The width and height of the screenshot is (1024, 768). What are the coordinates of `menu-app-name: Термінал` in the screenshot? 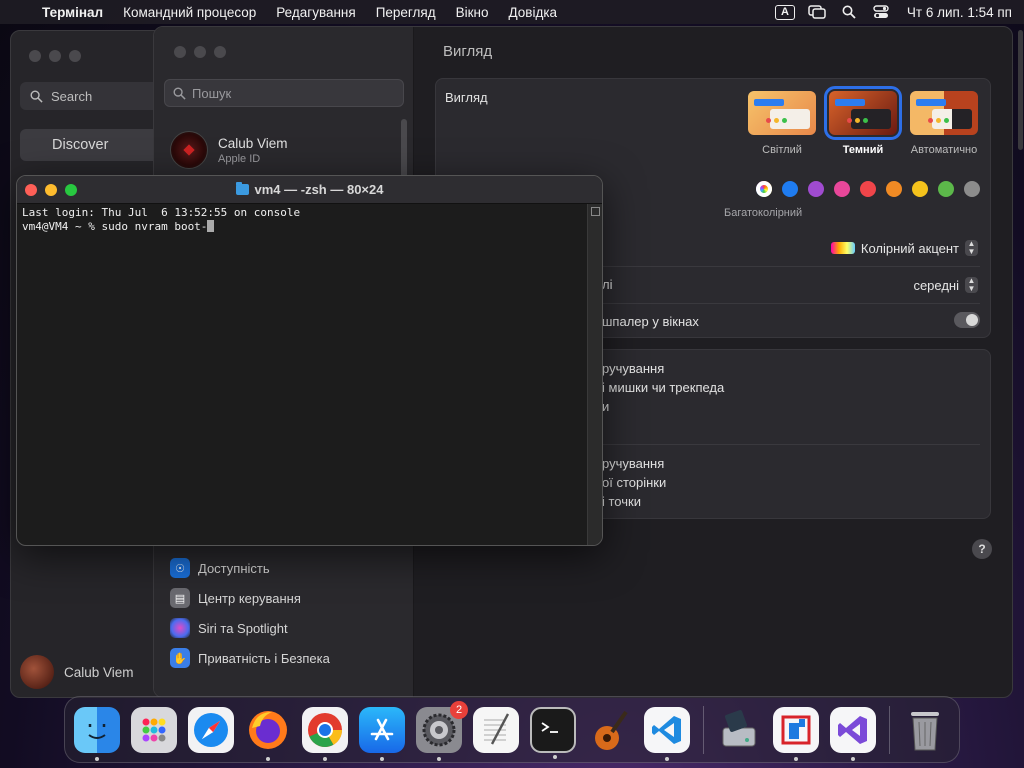 It's located at (73, 12).